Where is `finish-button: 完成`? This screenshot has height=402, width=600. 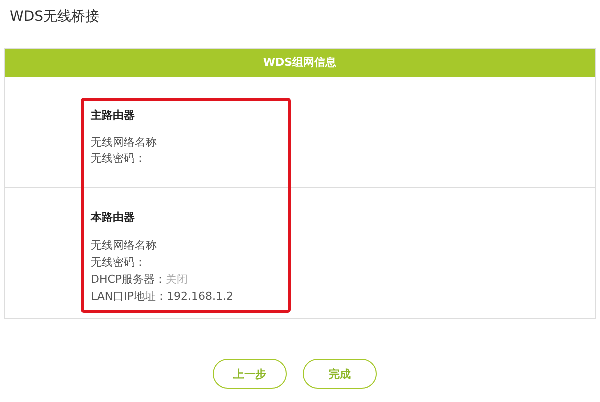
finish-button: 完成 is located at coordinates (340, 374).